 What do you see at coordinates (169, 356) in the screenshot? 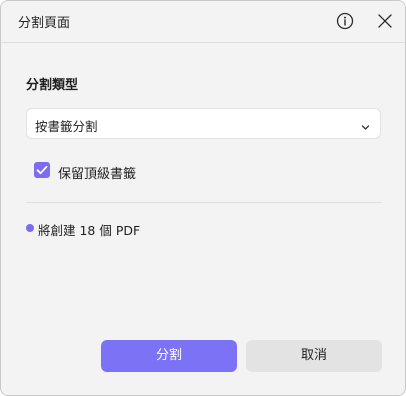
I see `split-button: 分割` at bounding box center [169, 356].